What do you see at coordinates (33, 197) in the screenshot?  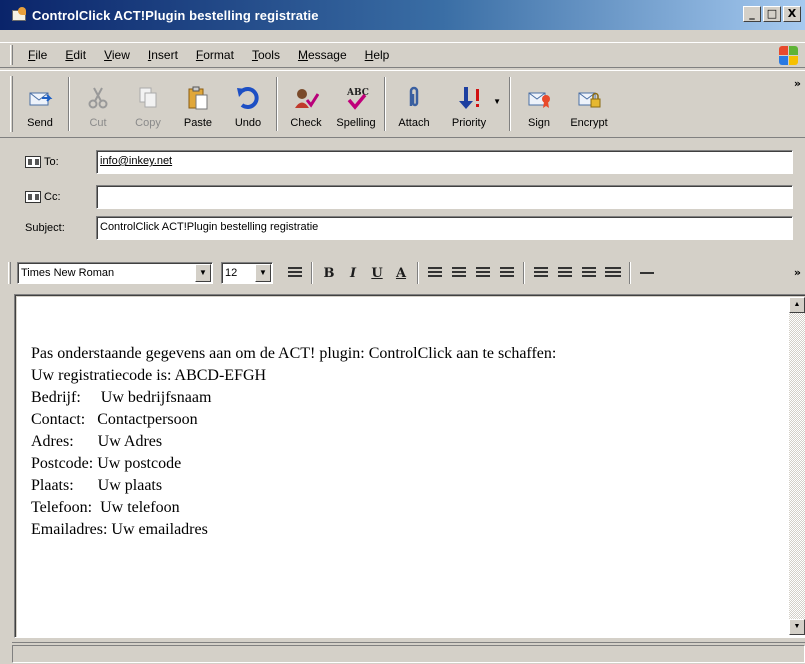 I see `address-book-icon` at bounding box center [33, 197].